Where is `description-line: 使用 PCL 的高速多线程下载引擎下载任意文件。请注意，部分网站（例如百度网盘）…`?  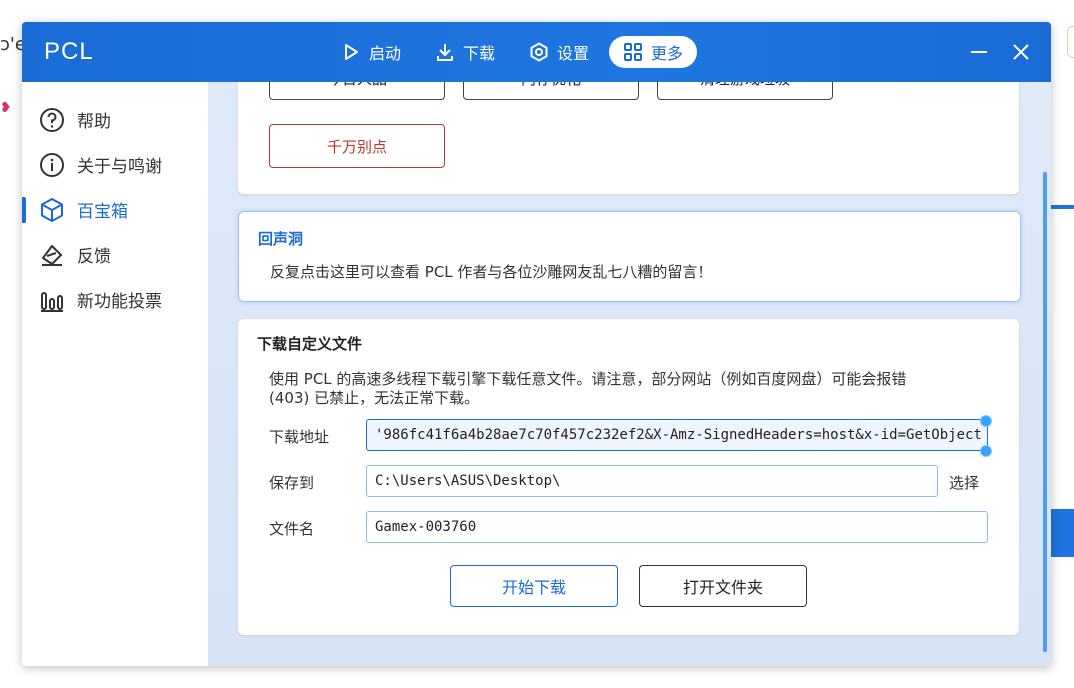 description-line: 使用 PCL 的高速多线程下载引擎下载任意文件。请注意，部分网站（例如百度网盘）… is located at coordinates (588, 379).